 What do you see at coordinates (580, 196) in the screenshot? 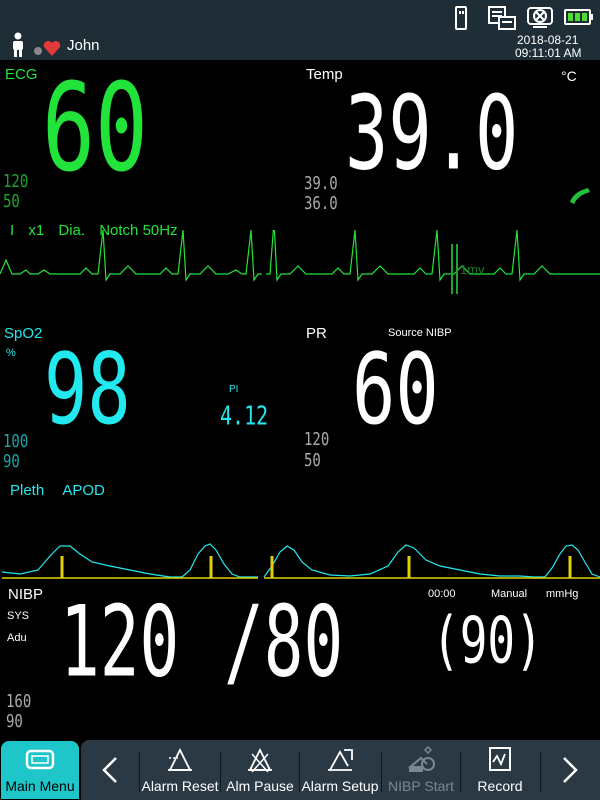
I see `probe-icon` at bounding box center [580, 196].